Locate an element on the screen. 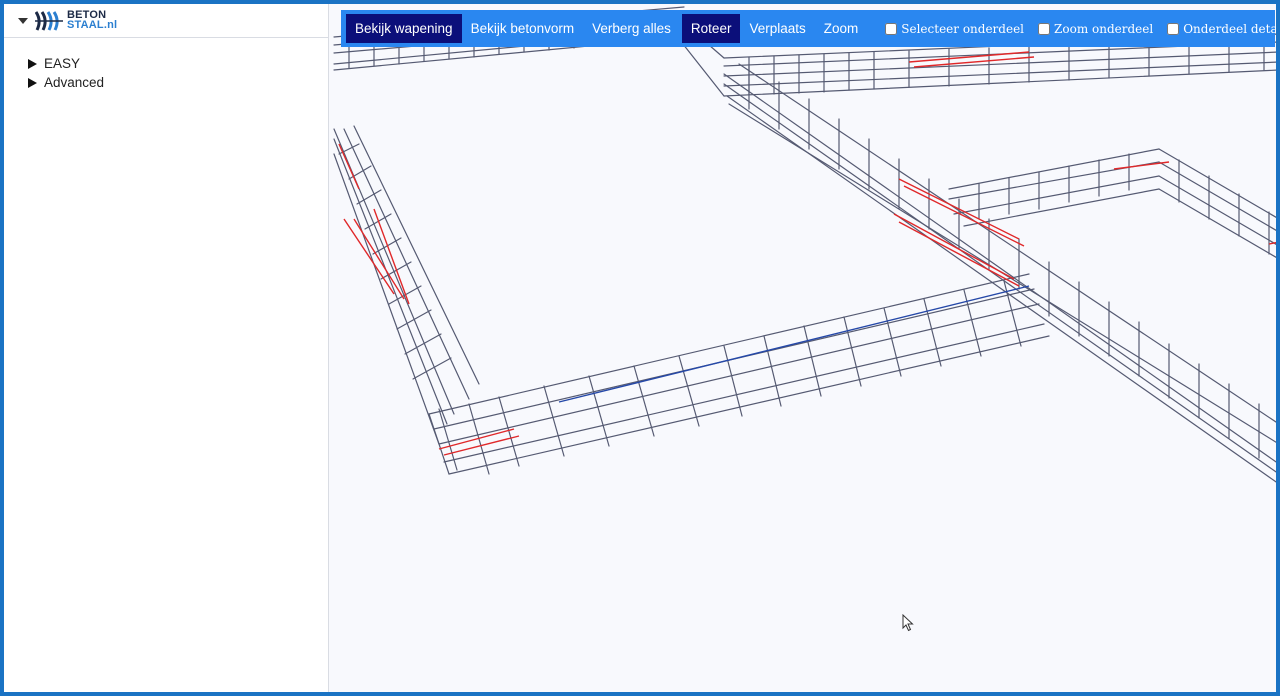 Image resolution: width=1280 pixels, height=696 pixels. onderdeel-details-toggle: Onderdeel details is located at coordinates (1221, 29).